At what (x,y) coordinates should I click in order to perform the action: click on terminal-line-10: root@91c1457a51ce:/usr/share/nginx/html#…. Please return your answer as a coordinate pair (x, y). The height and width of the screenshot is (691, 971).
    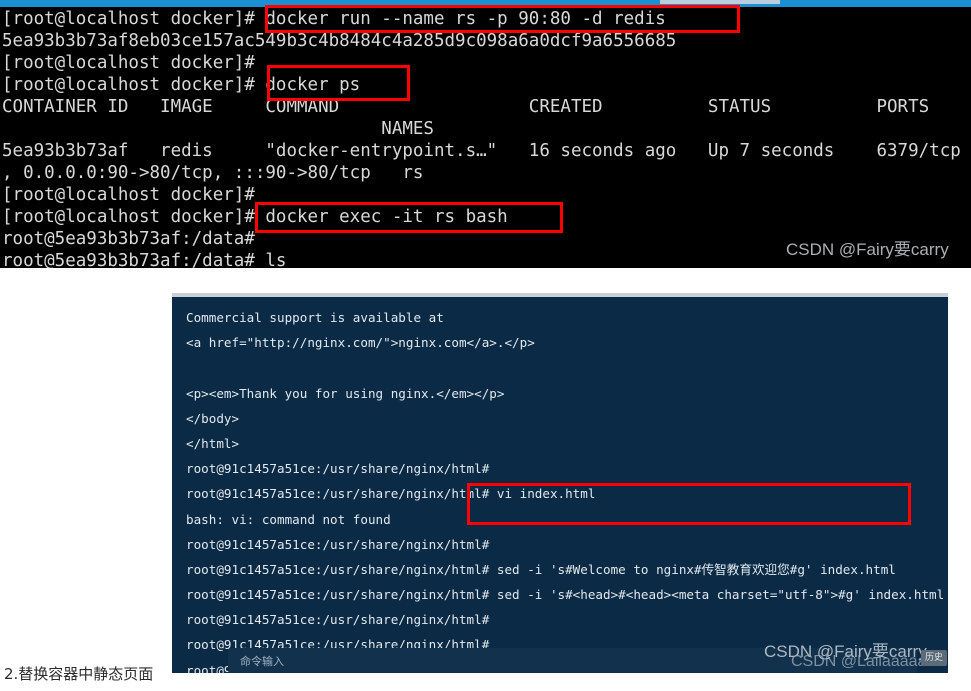
    Looking at the image, I should click on (541, 569).